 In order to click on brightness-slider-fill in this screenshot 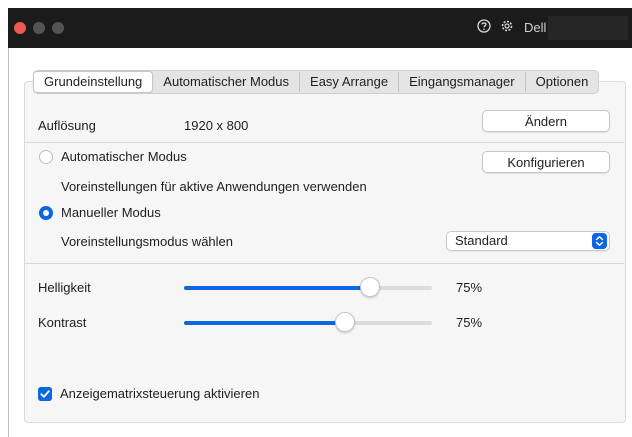, I will do `click(277, 288)`.